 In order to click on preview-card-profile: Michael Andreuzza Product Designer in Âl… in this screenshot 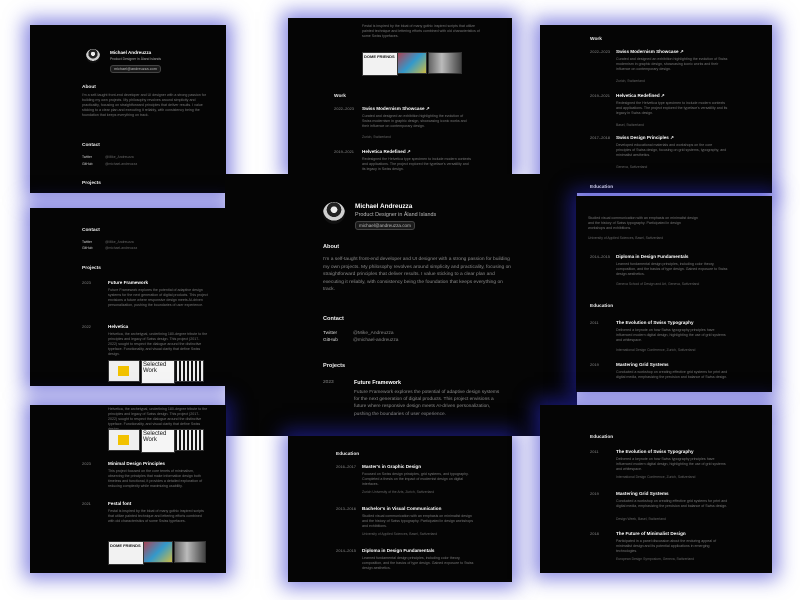, I will do `click(128, 109)`.